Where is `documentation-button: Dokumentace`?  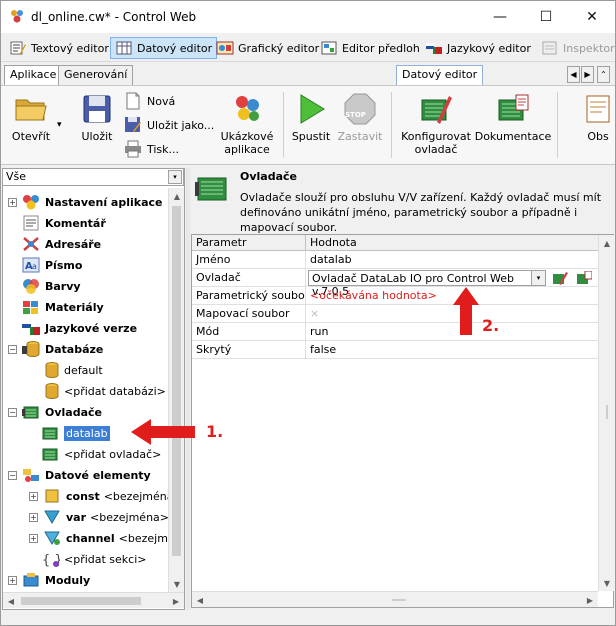 documentation-button: Dokumentace is located at coordinates (513, 117).